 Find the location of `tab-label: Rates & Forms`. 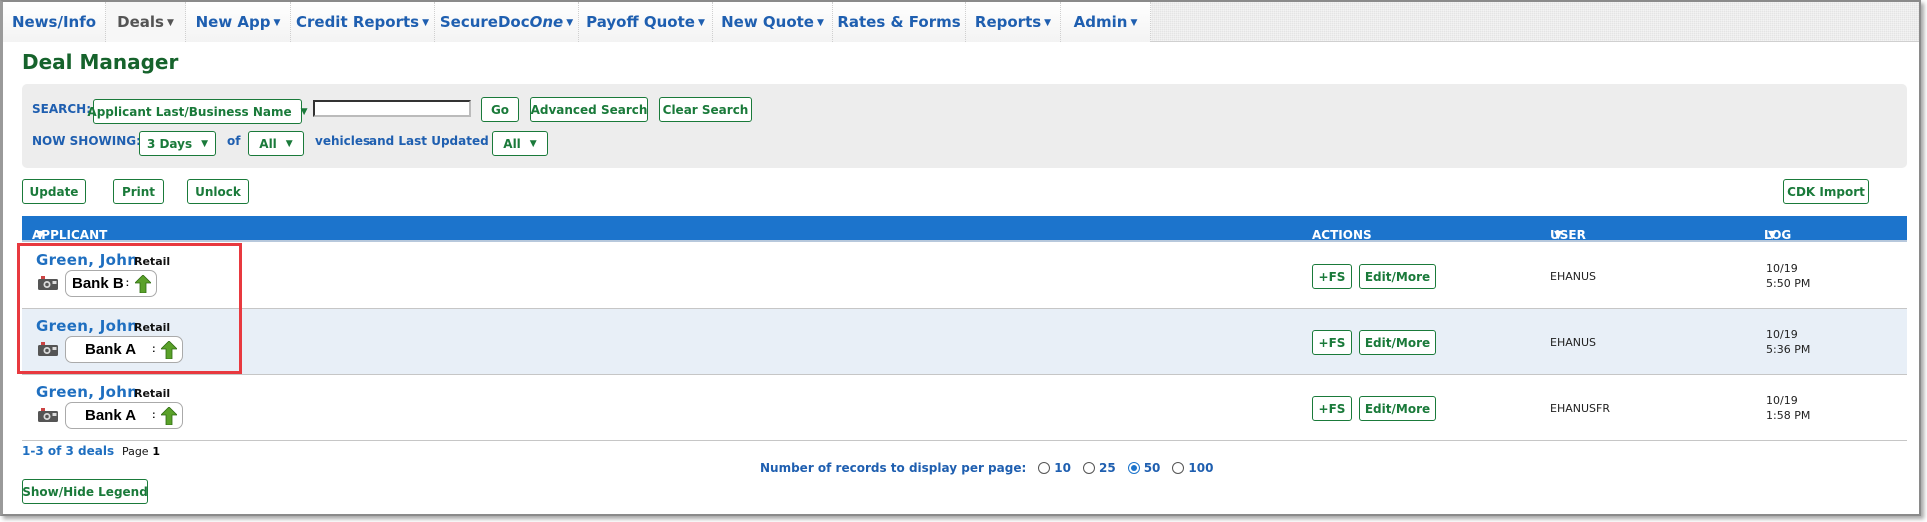

tab-label: Rates & Forms is located at coordinates (899, 22).